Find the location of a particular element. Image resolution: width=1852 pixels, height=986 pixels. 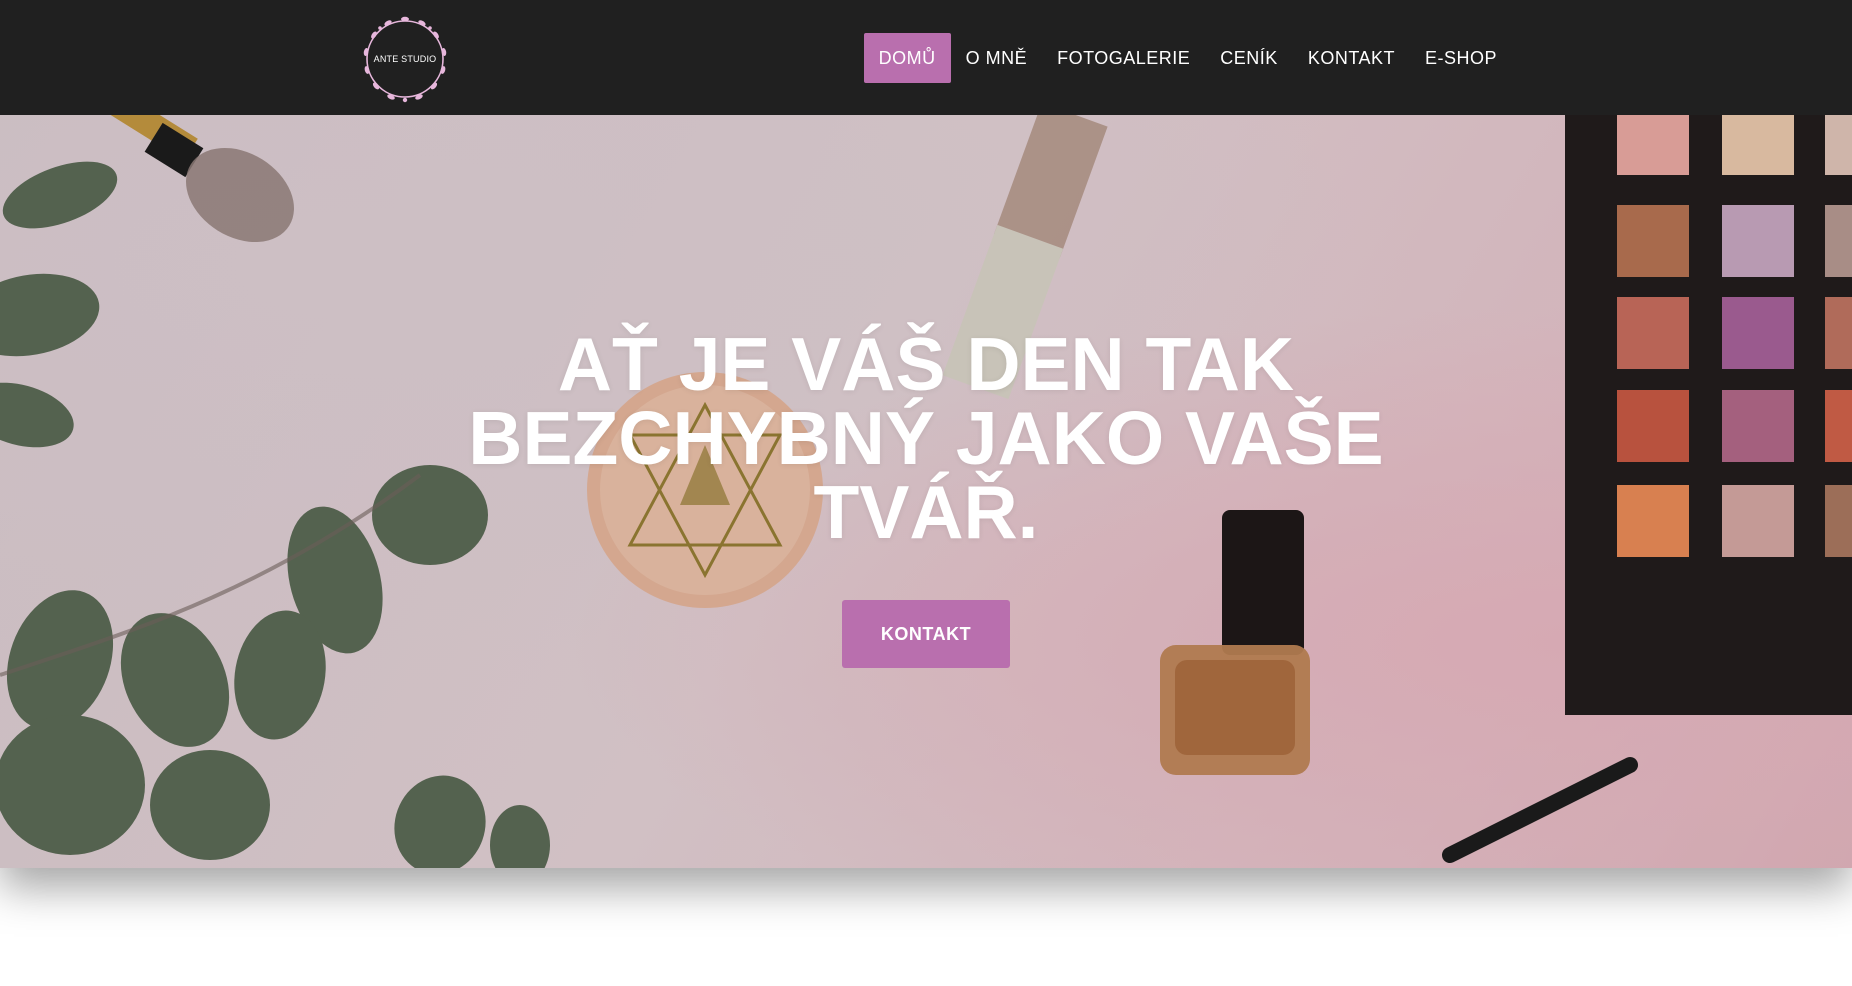

nav-item-o-mne: O MNĚ is located at coordinates (997, 58).